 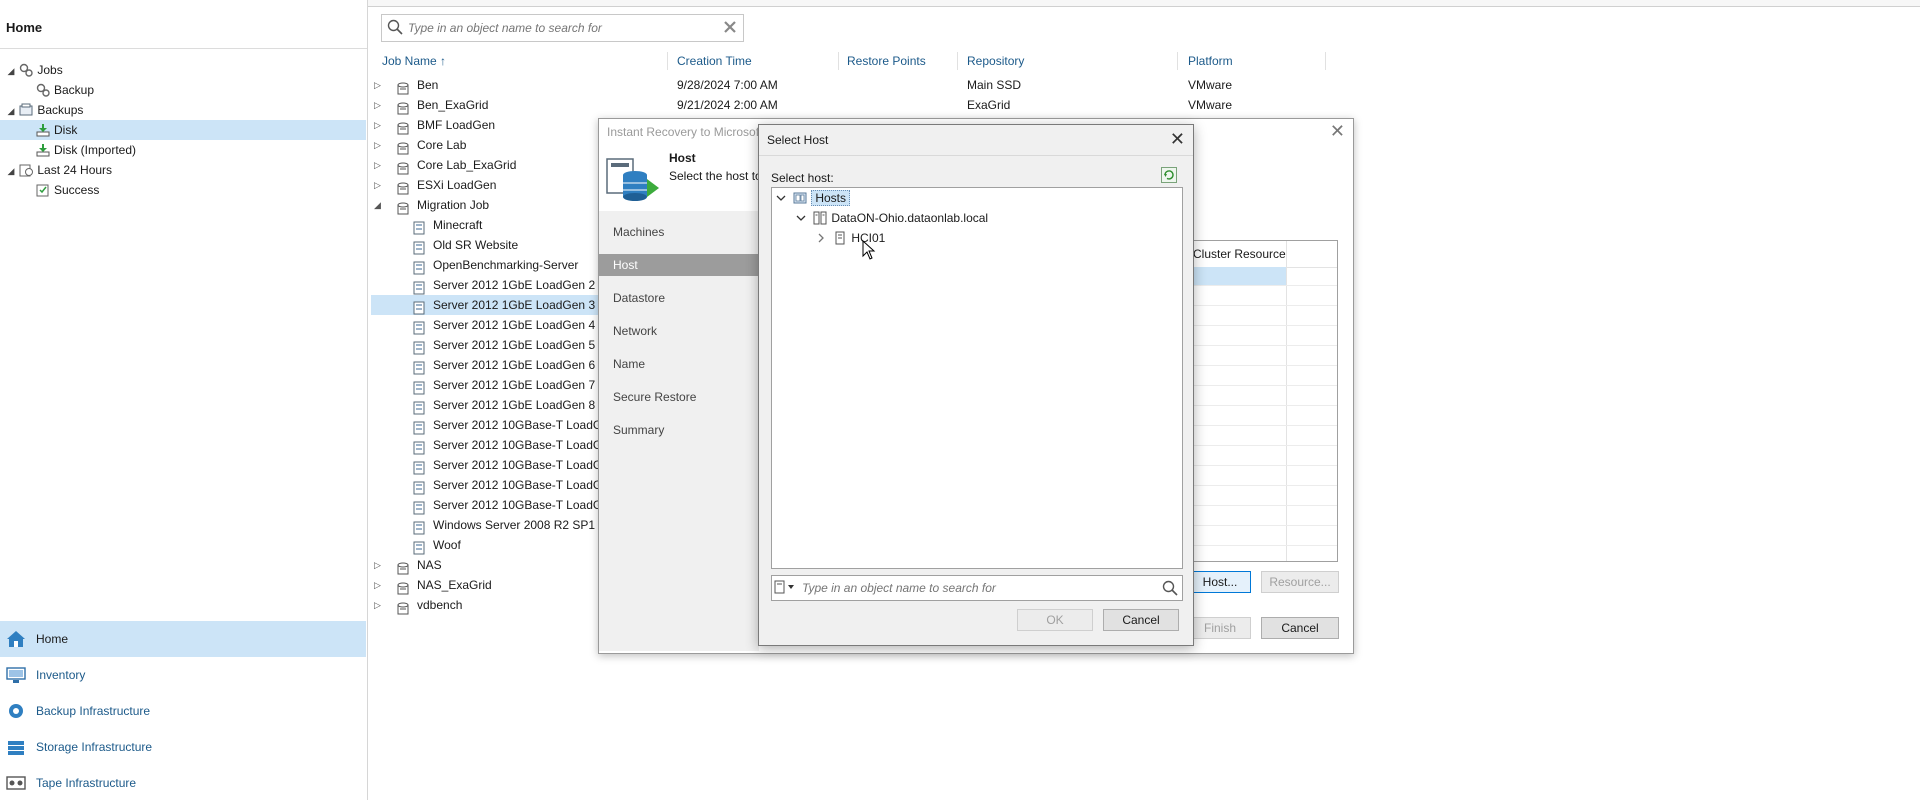 What do you see at coordinates (467, 165) in the screenshot?
I see `job-name: Core Lab_ExaGrid` at bounding box center [467, 165].